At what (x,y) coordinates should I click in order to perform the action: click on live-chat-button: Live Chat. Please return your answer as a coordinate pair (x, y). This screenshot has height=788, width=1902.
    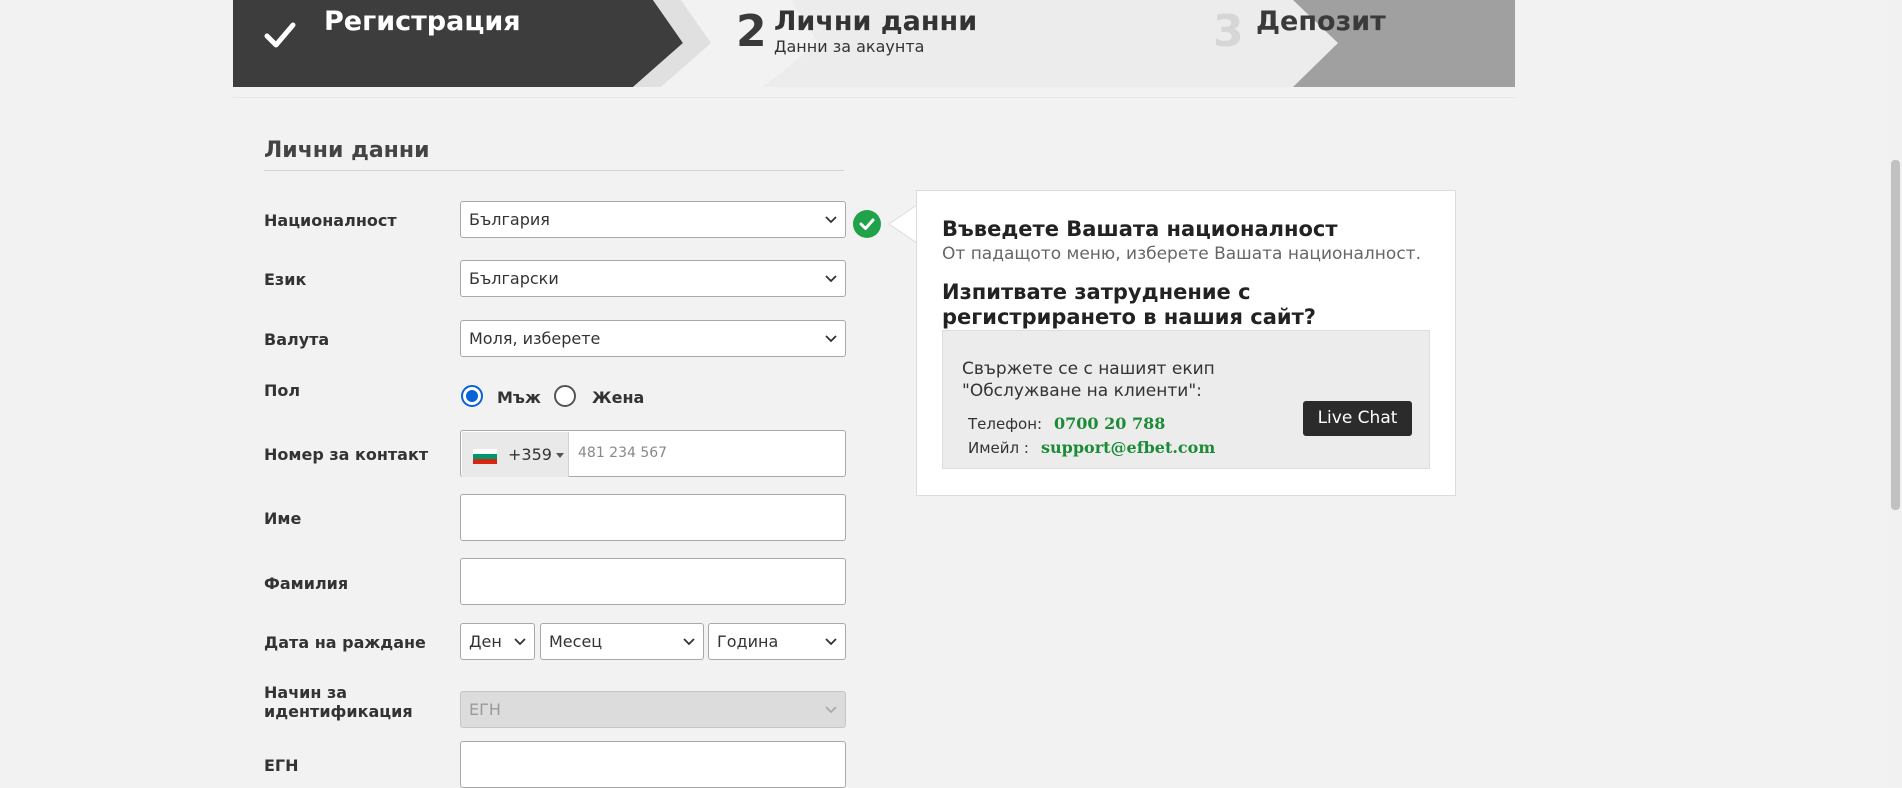
    Looking at the image, I should click on (1357, 418).